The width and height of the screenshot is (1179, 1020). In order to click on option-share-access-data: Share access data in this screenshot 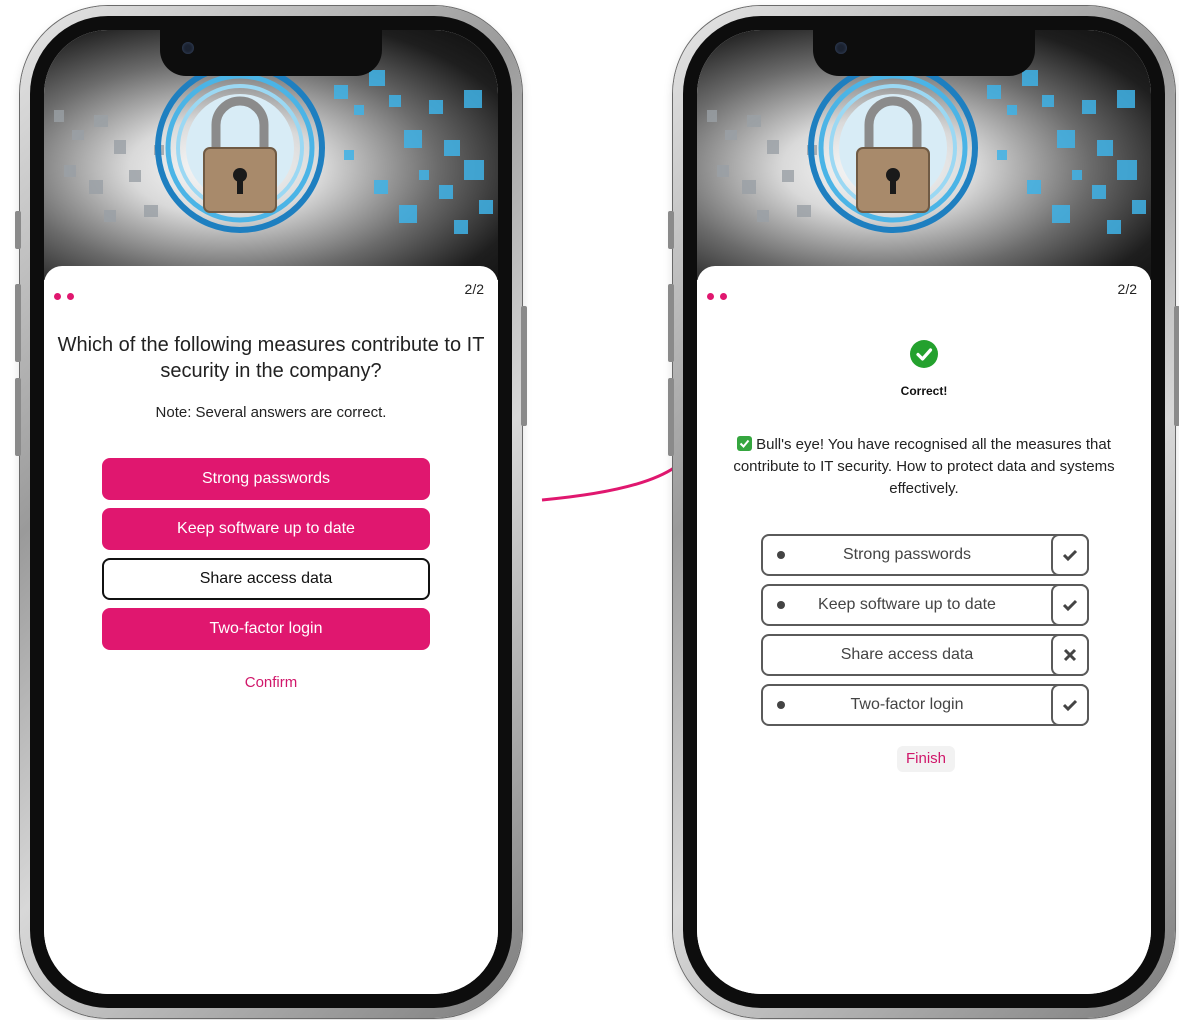, I will do `click(266, 579)`.